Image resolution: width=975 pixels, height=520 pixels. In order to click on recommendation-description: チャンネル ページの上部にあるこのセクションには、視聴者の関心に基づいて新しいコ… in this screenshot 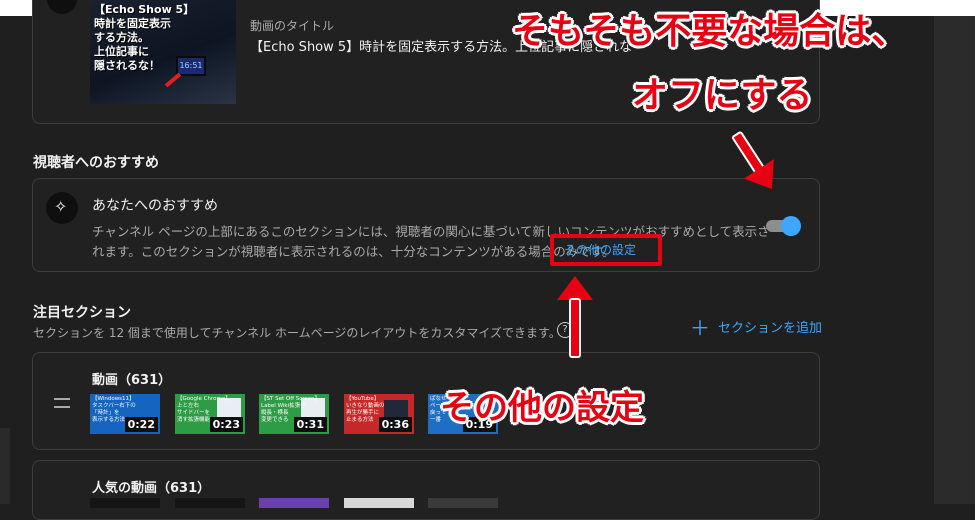, I will do `click(431, 241)`.